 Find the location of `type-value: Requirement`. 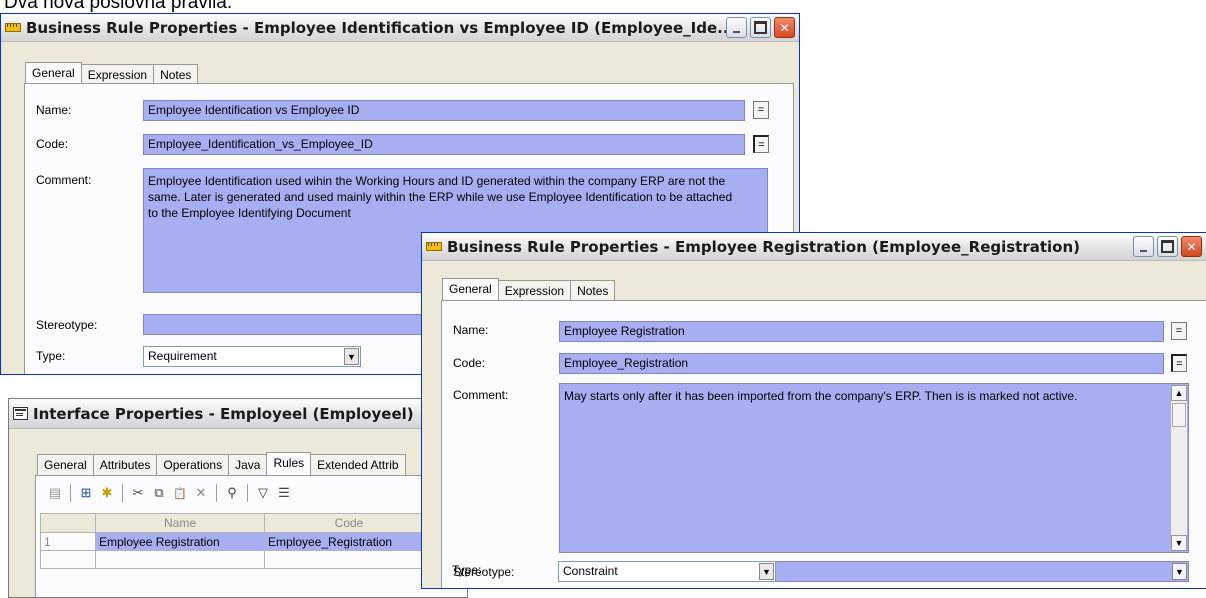

type-value: Requirement is located at coordinates (182, 356).